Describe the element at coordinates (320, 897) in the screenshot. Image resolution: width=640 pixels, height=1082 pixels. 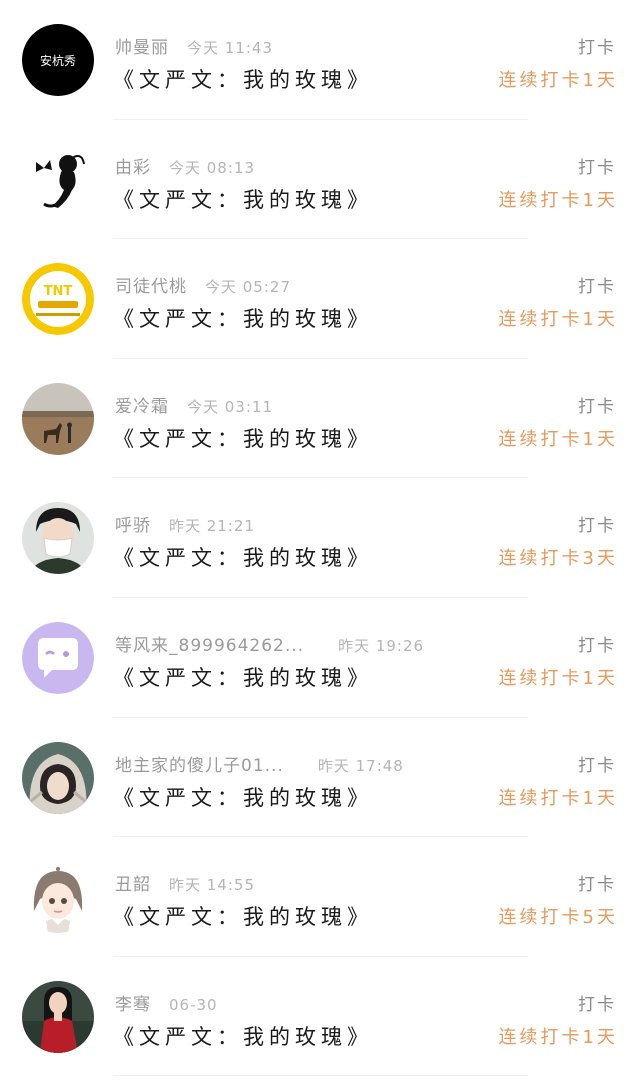
I see `list-item: 丑韶 昨天 14:55 《文严文：我的玫瑰》 打卡 连续打卡5天` at that location.